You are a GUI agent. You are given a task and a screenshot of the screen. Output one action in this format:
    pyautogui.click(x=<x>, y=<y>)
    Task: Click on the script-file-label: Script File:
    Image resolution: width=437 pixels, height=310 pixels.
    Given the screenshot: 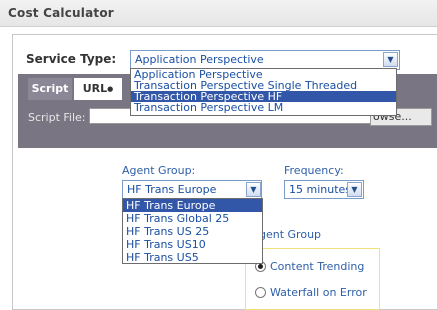 What is the action you would take?
    pyautogui.click(x=57, y=117)
    